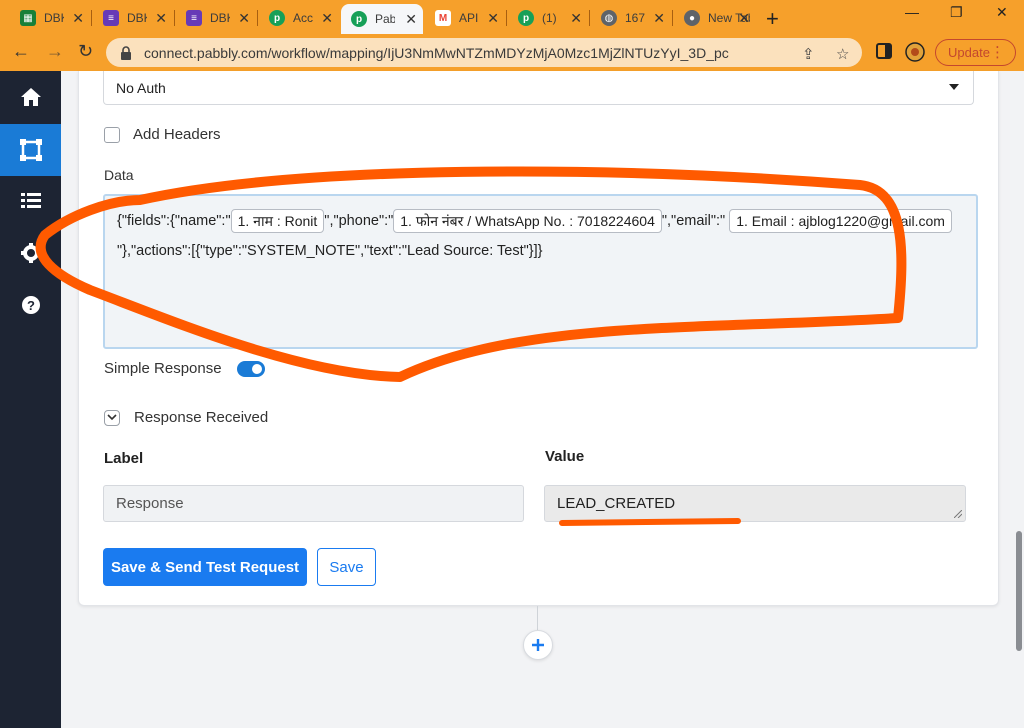 This screenshot has width=1024, height=728. I want to click on minimize-icon: —, so click(912, 12).